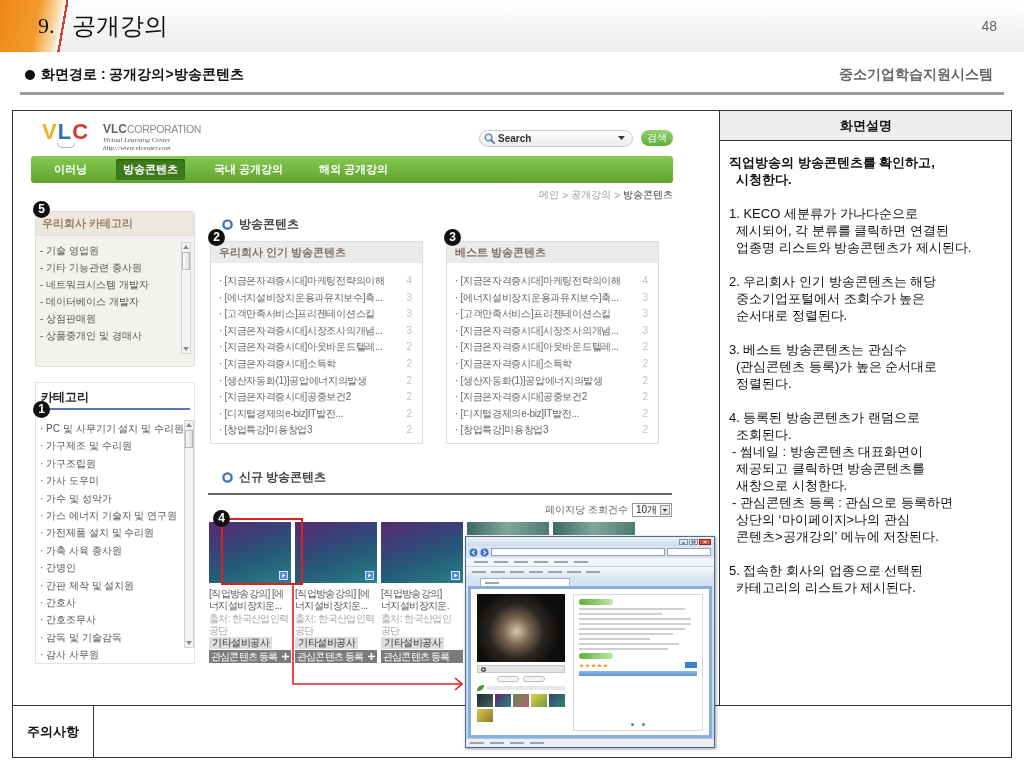 This screenshot has height=768, width=1024. What do you see at coordinates (578, 552) in the screenshot?
I see `address-field` at bounding box center [578, 552].